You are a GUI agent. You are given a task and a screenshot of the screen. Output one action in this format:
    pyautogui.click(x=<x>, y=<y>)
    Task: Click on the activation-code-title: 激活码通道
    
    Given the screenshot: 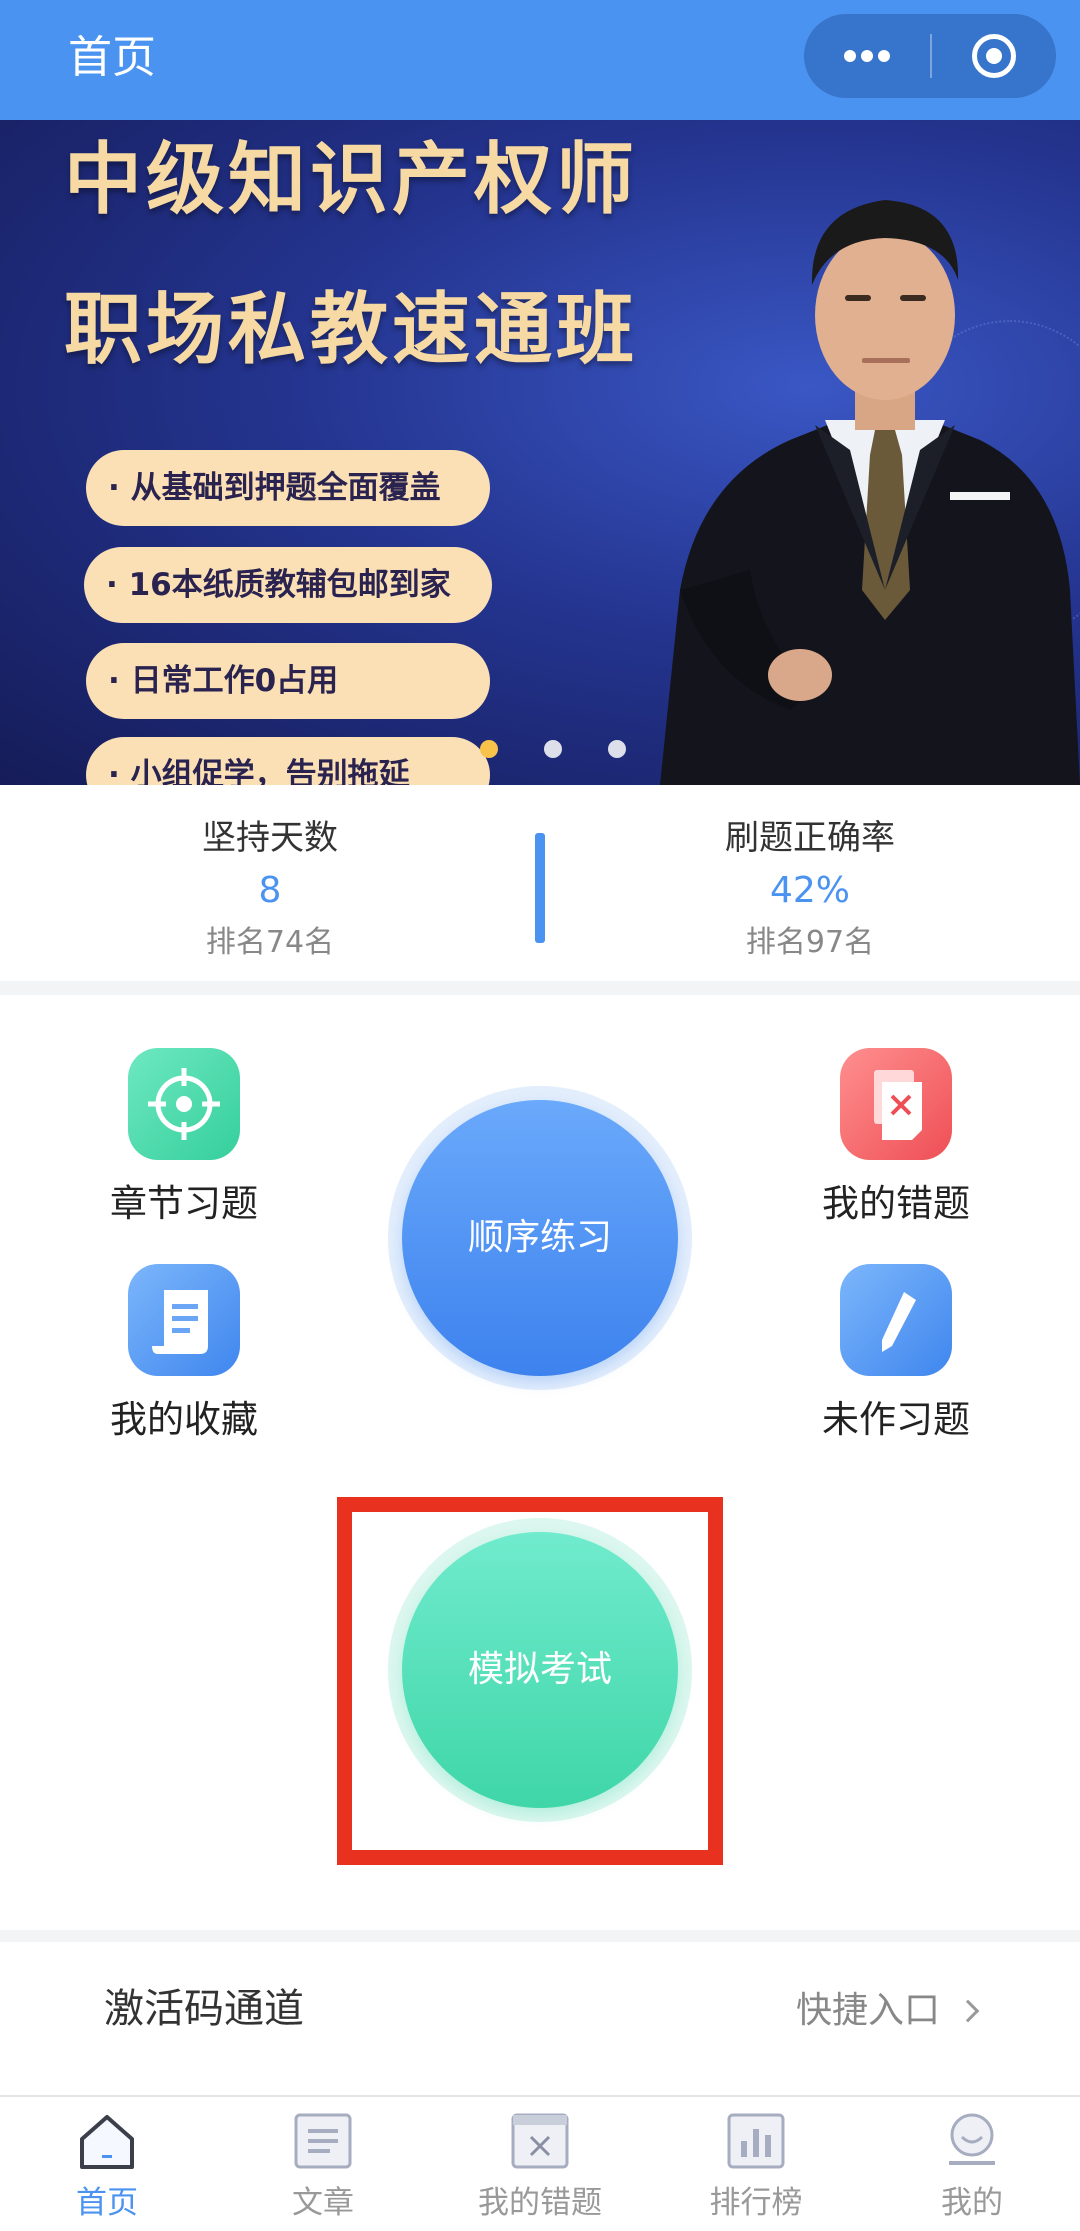 What is the action you would take?
    pyautogui.click(x=204, y=2009)
    